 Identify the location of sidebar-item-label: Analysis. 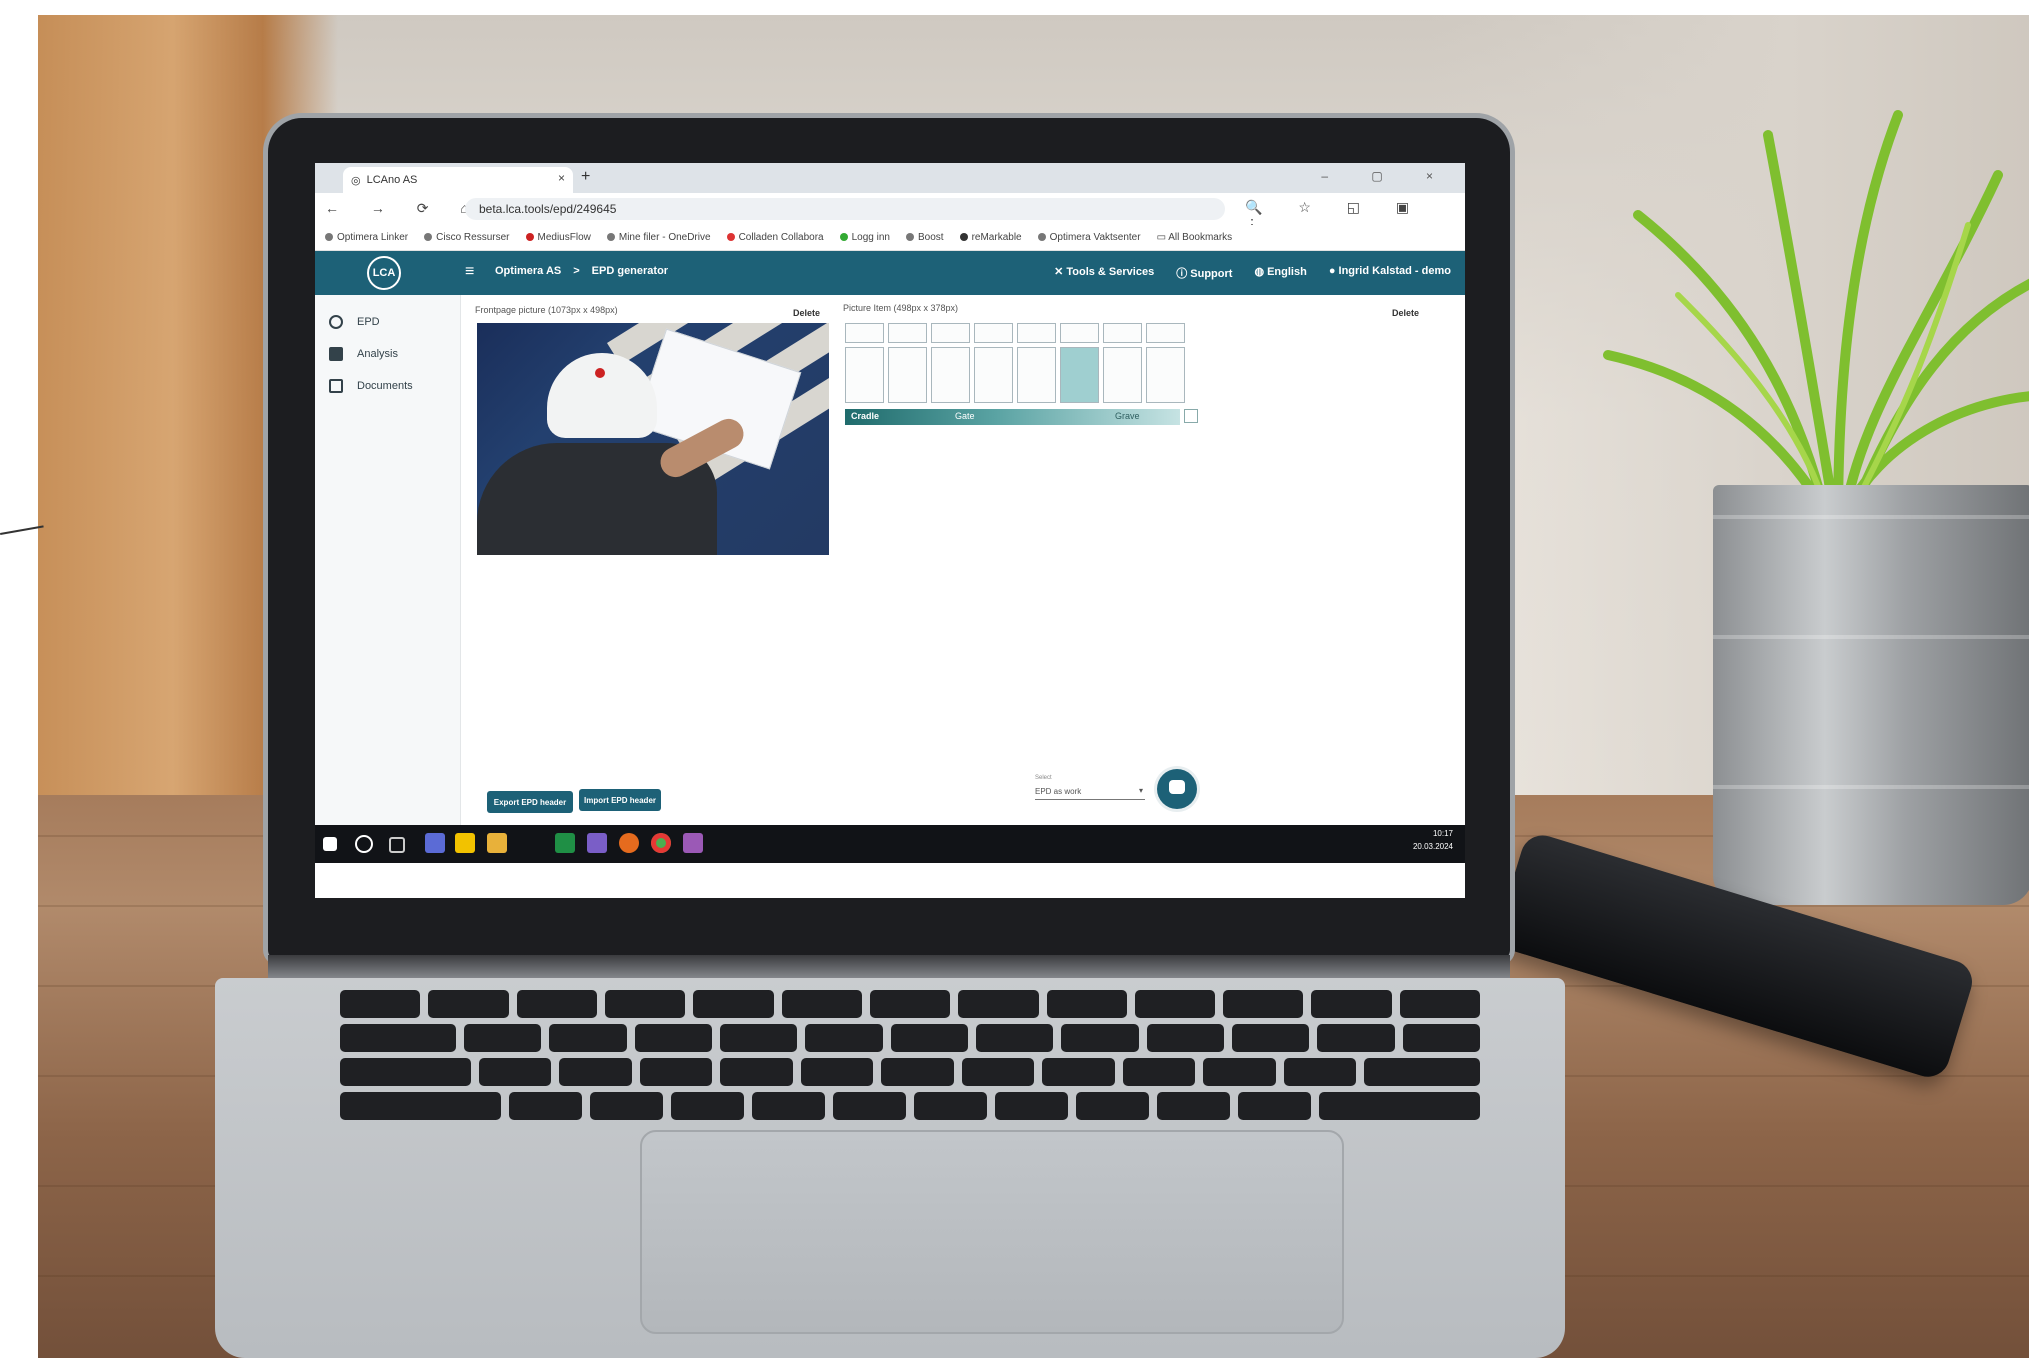
(377, 354).